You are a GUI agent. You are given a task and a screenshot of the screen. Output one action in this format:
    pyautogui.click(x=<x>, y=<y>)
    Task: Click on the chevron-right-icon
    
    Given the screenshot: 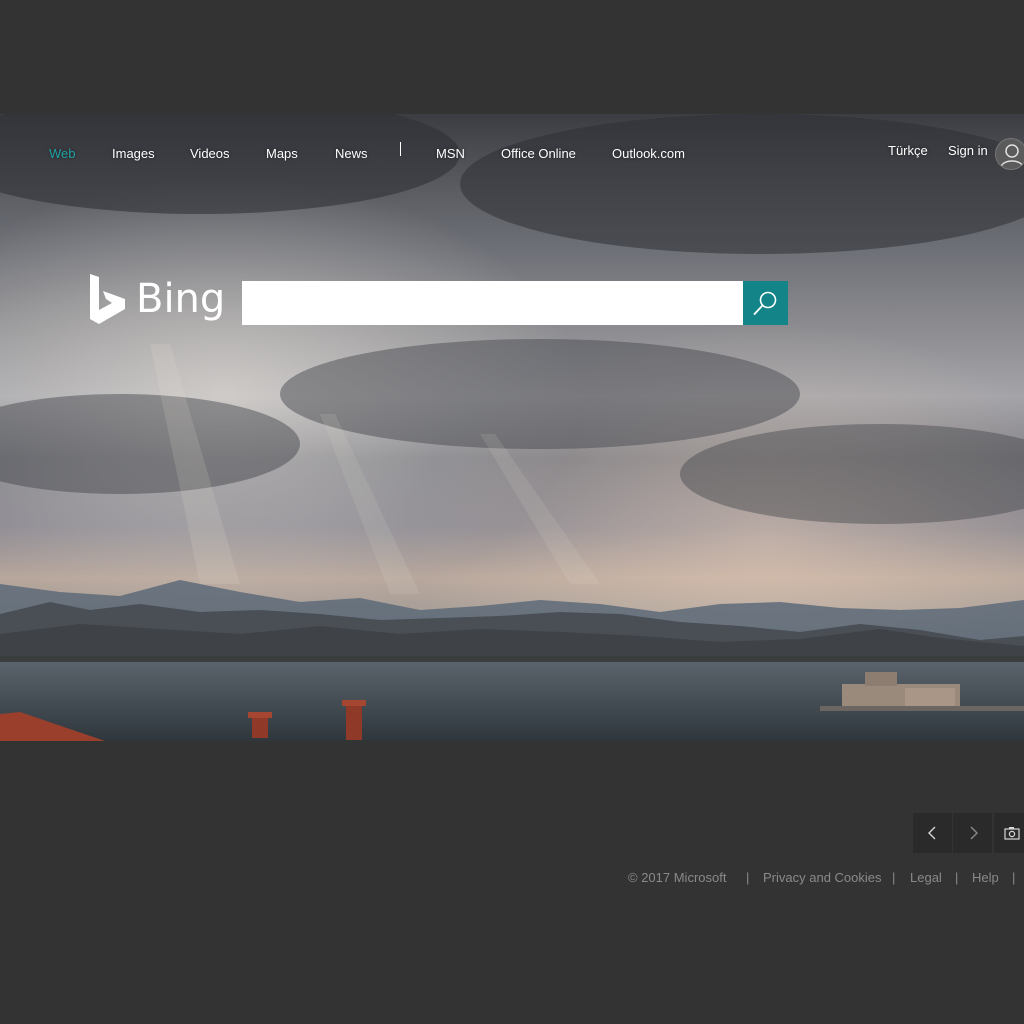 What is the action you would take?
    pyautogui.click(x=974, y=833)
    